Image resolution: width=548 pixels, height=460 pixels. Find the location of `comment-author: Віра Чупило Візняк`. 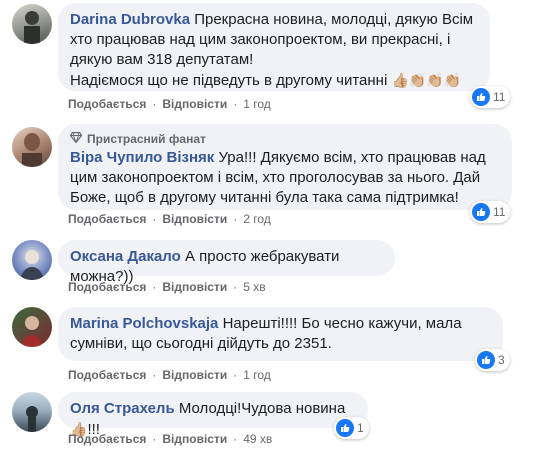

comment-author: Віра Чупило Візняк is located at coordinates (142, 157).